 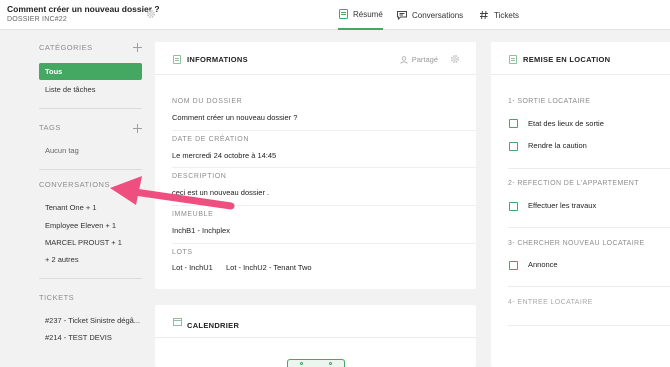 What do you see at coordinates (137, 47) in the screenshot?
I see `add-category-plus-icon` at bounding box center [137, 47].